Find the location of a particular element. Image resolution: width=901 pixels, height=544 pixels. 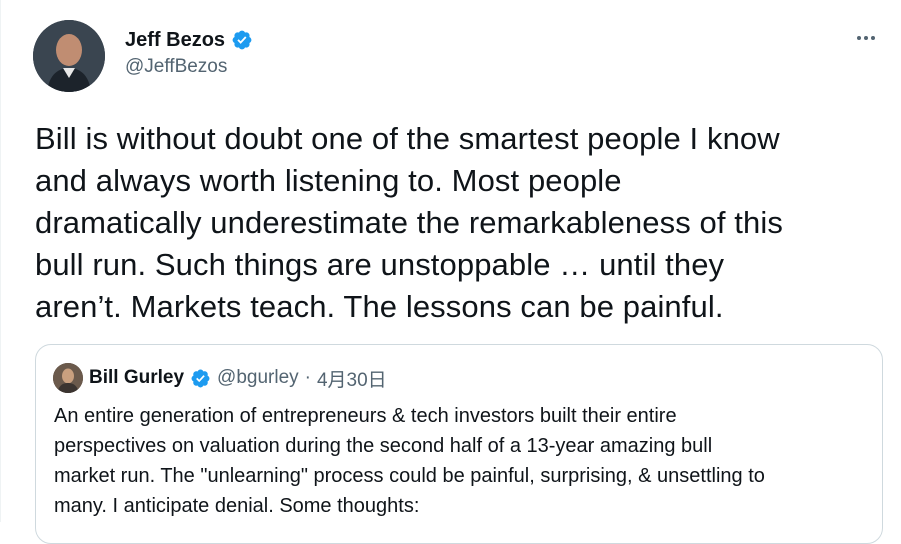

author-info: Jeff Bezos @JeffBezos is located at coordinates (189, 52).